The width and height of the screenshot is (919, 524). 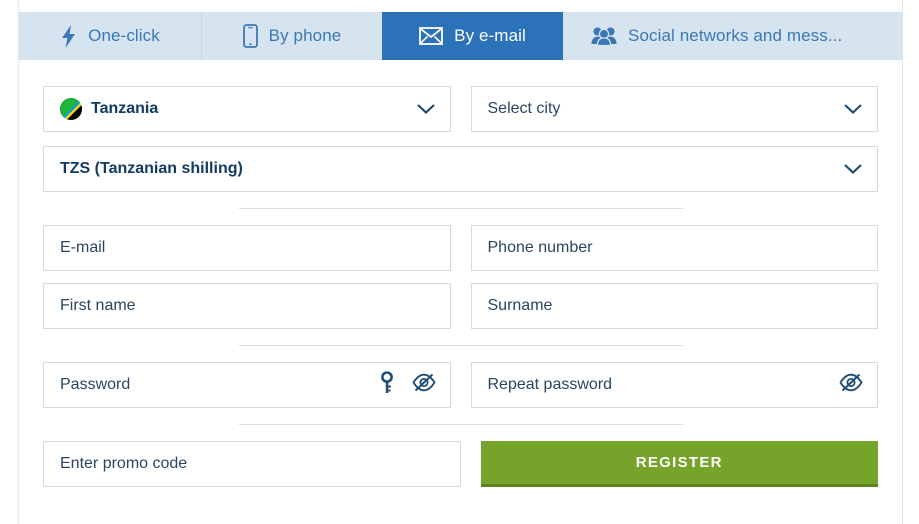 What do you see at coordinates (247, 109) in the screenshot?
I see `country-select: Tanzania` at bounding box center [247, 109].